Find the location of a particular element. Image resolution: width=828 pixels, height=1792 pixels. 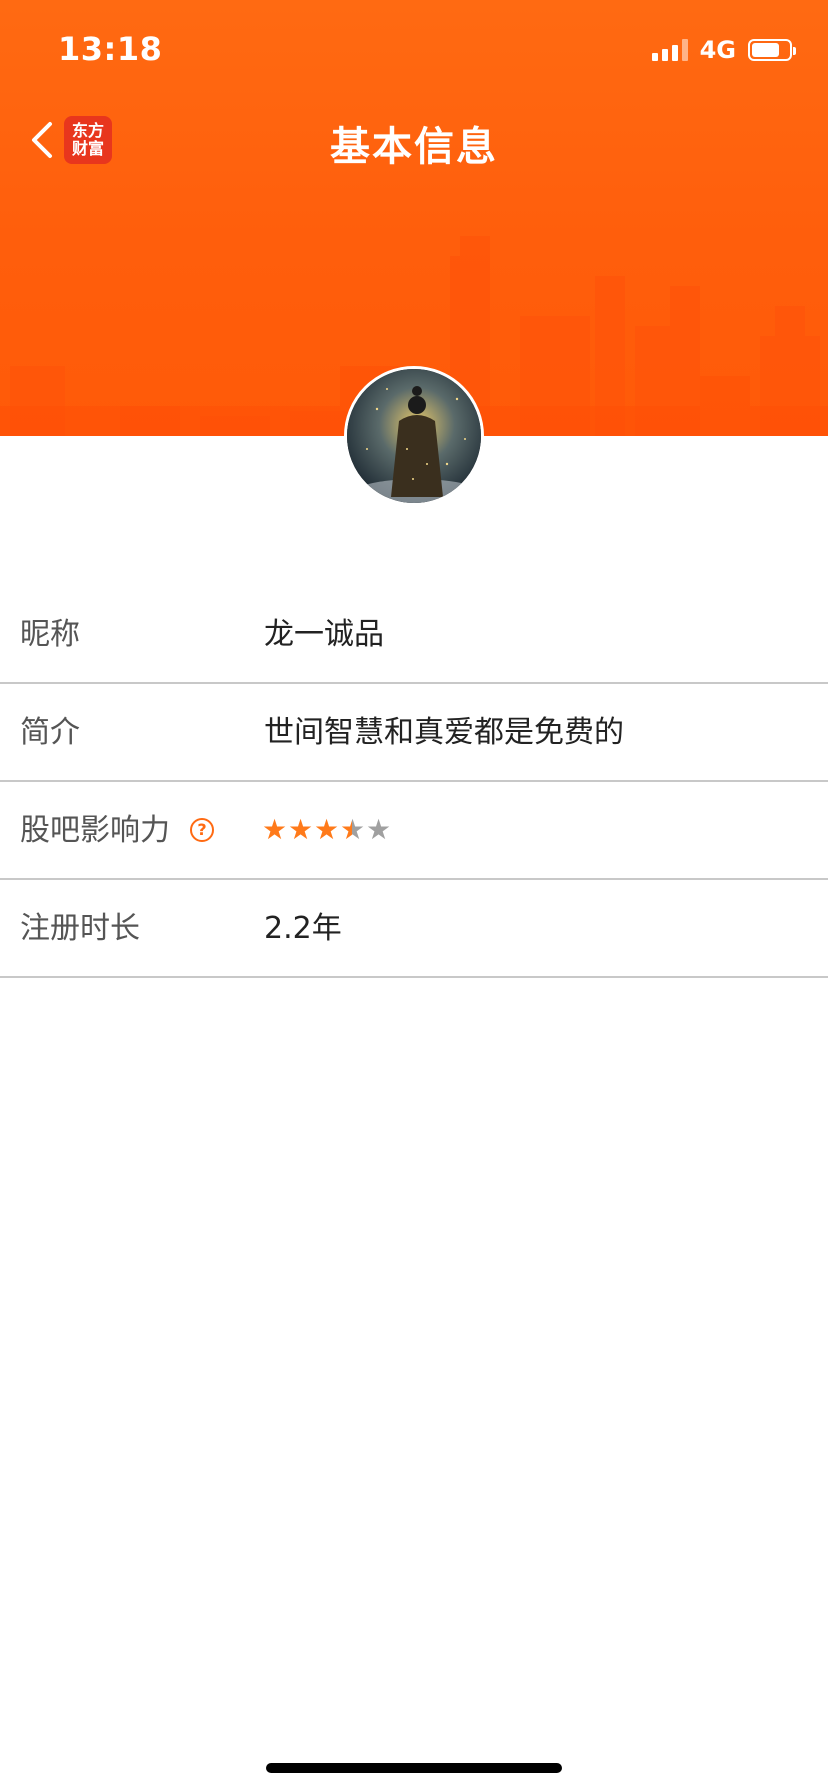

status-indicators: 4G is located at coordinates (723, 50).